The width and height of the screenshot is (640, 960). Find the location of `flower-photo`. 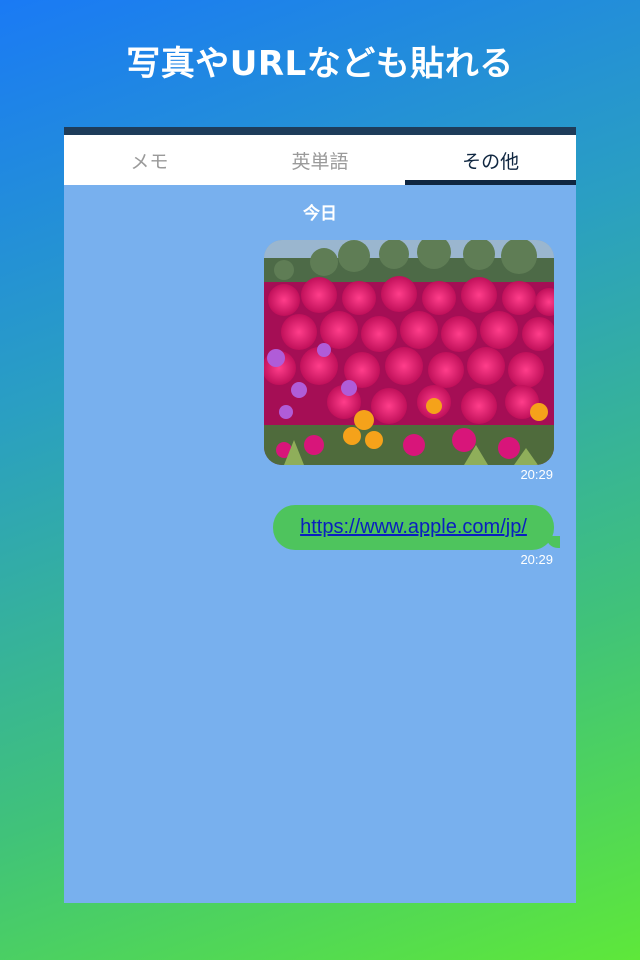

flower-photo is located at coordinates (409, 352).